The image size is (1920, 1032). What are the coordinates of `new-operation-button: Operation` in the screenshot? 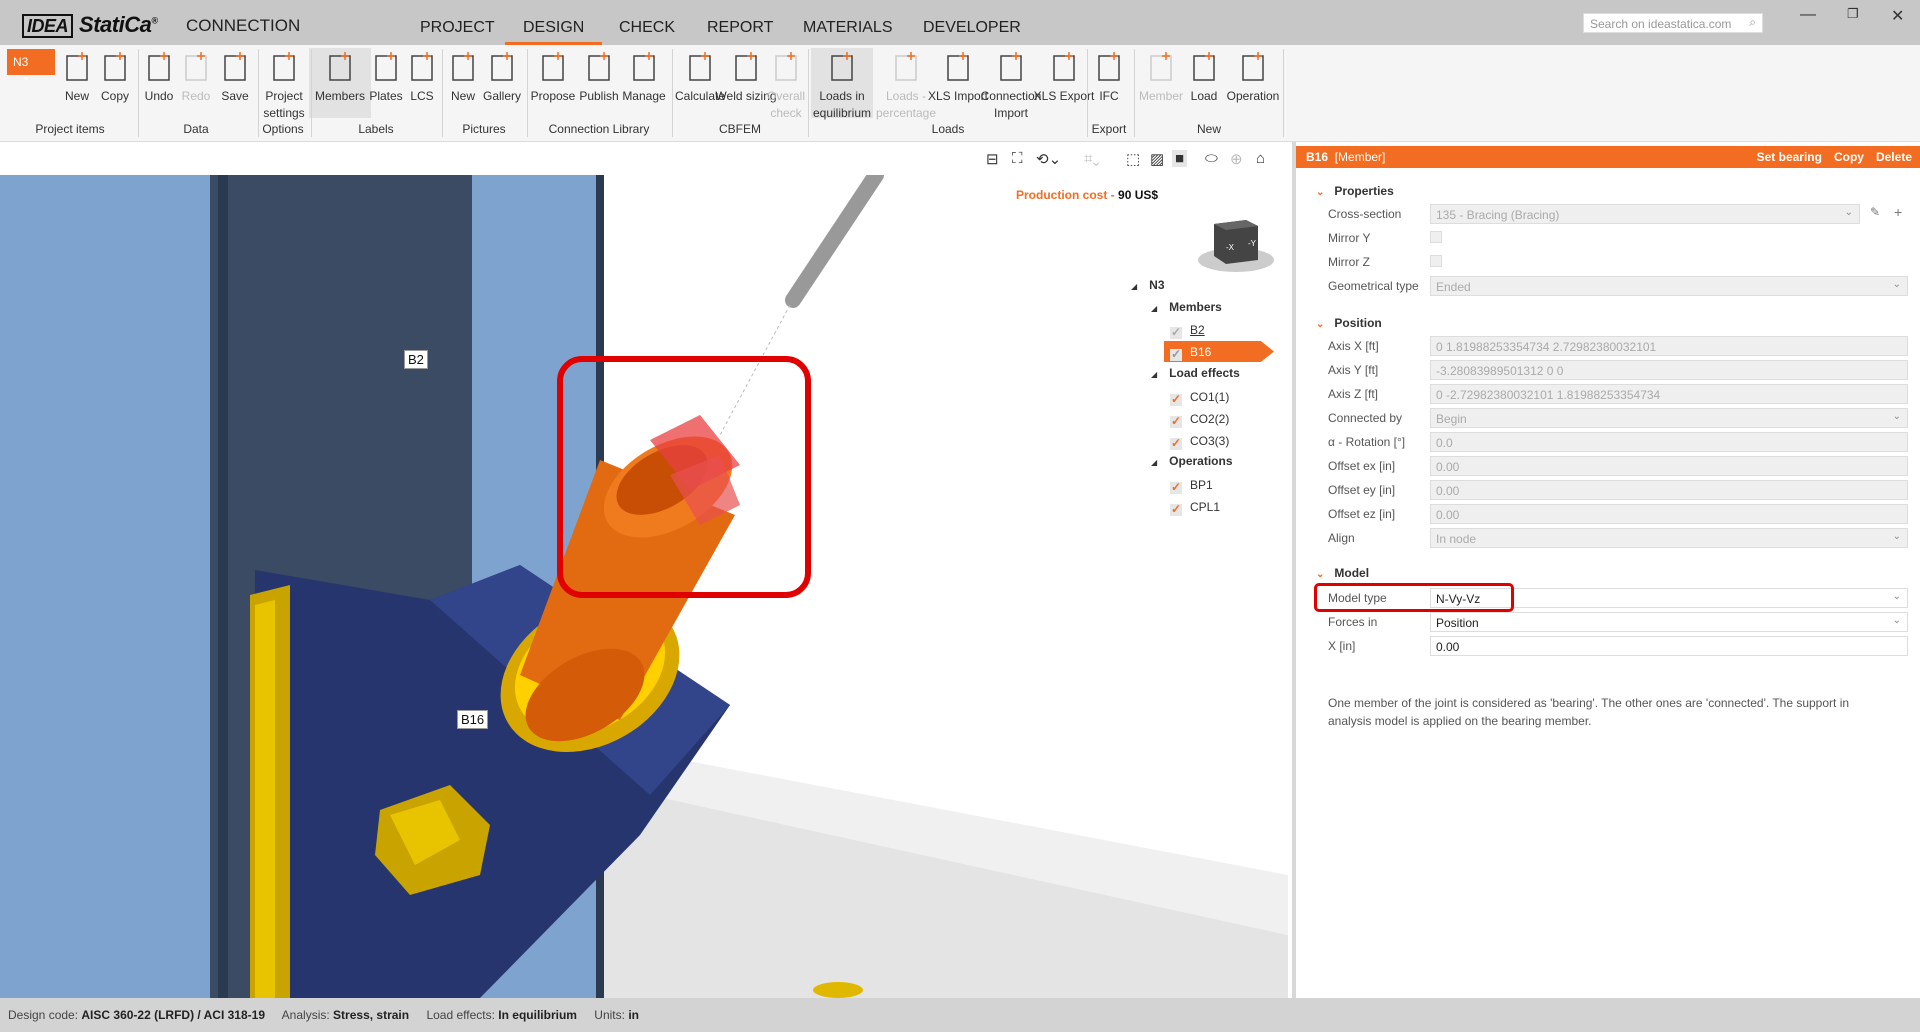 It's located at (1253, 76).